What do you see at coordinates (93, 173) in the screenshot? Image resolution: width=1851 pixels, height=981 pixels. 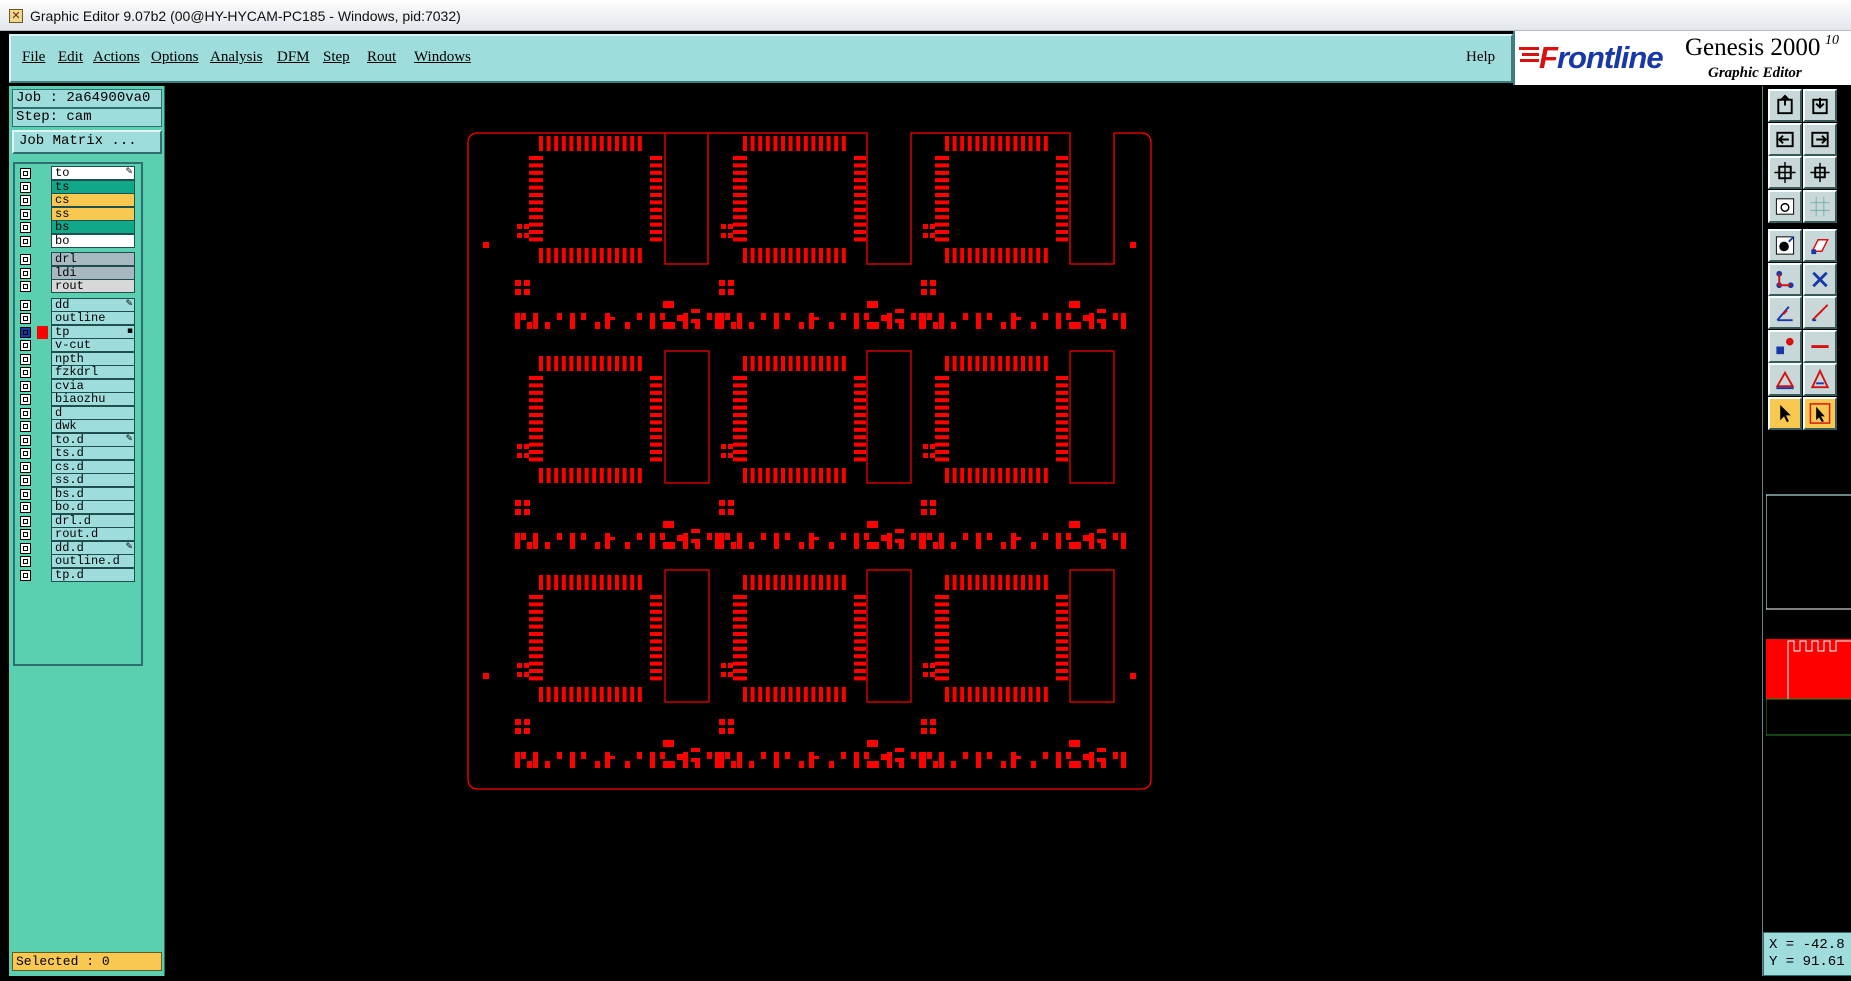 I see `layer-name: to ✎` at bounding box center [93, 173].